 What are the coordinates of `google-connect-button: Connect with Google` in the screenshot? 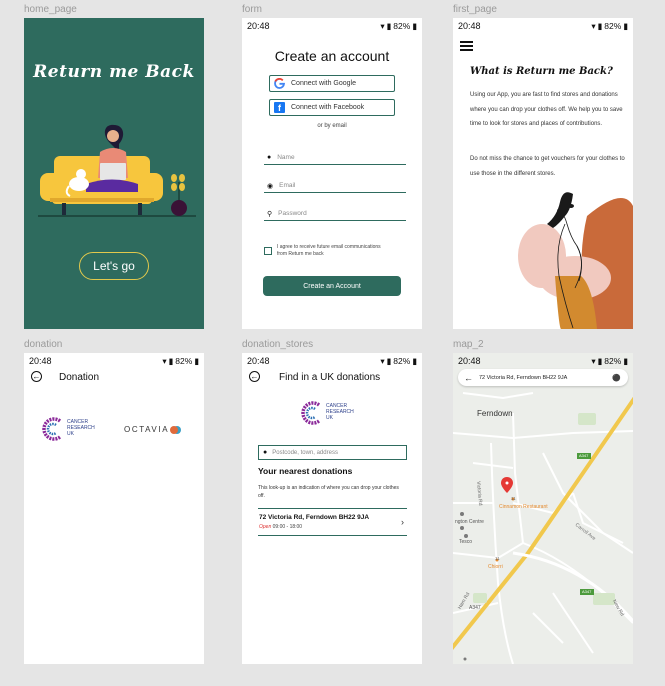 It's located at (332, 83).